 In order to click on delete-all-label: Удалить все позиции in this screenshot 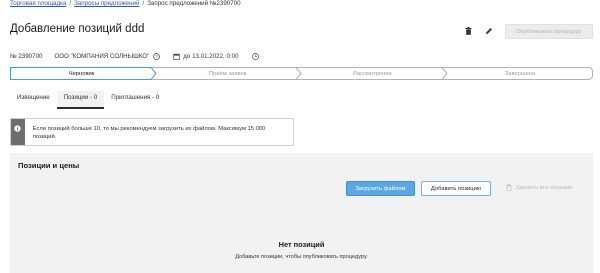, I will do `click(544, 187)`.